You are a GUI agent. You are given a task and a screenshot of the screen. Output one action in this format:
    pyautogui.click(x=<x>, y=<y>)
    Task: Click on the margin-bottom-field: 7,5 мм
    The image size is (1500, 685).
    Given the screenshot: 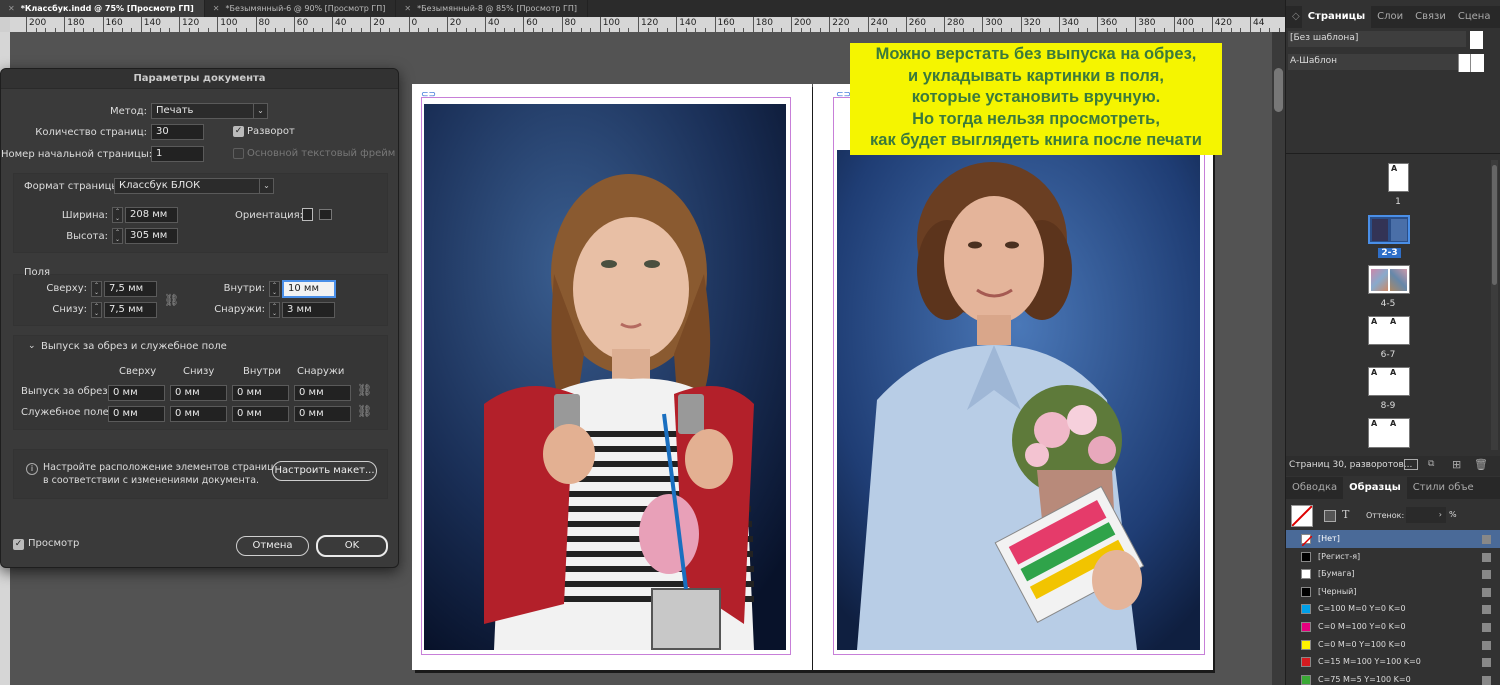 What is the action you would take?
    pyautogui.click(x=130, y=310)
    